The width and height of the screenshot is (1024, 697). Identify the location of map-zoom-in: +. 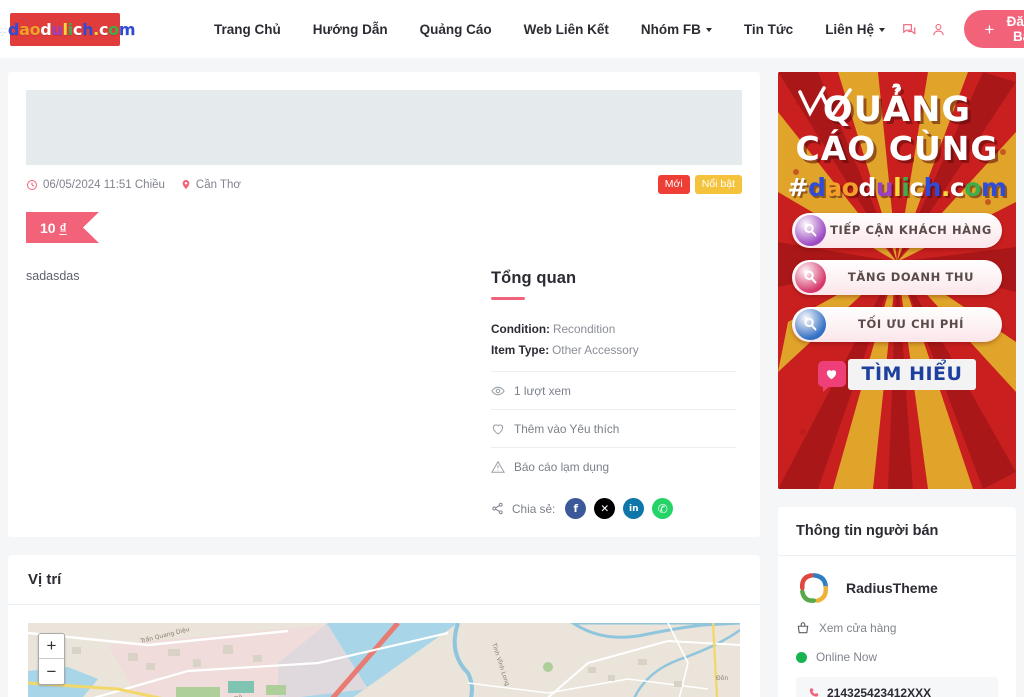
(51, 646).